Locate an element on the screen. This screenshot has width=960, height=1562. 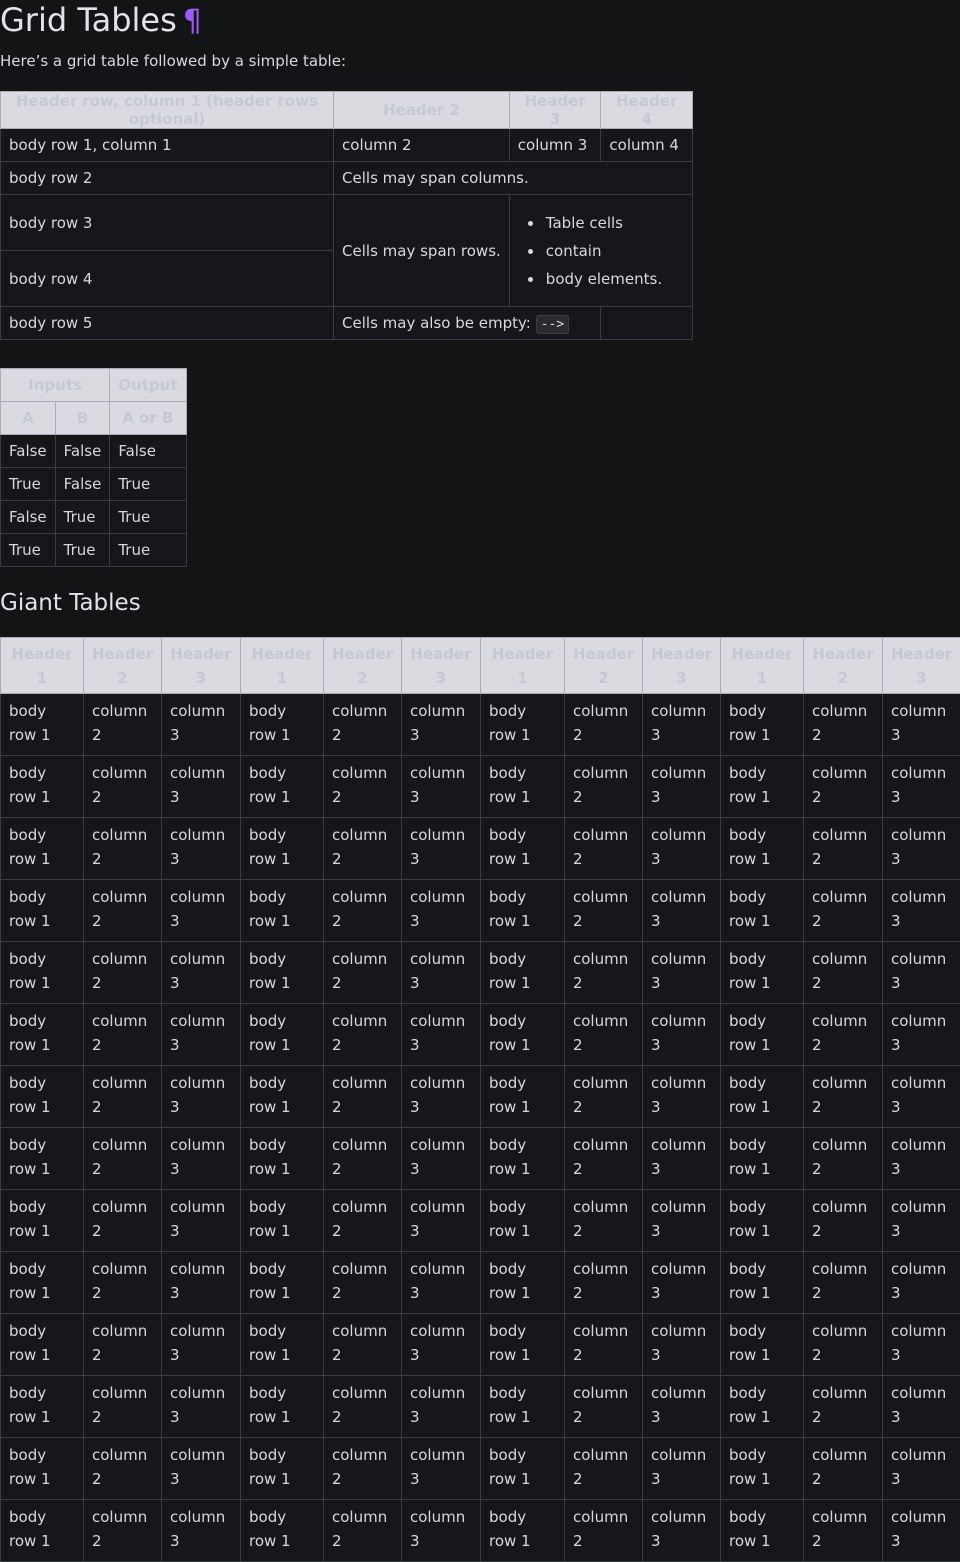
table-cell-rowspan: Cells may span rows. is located at coordinates (422, 251).